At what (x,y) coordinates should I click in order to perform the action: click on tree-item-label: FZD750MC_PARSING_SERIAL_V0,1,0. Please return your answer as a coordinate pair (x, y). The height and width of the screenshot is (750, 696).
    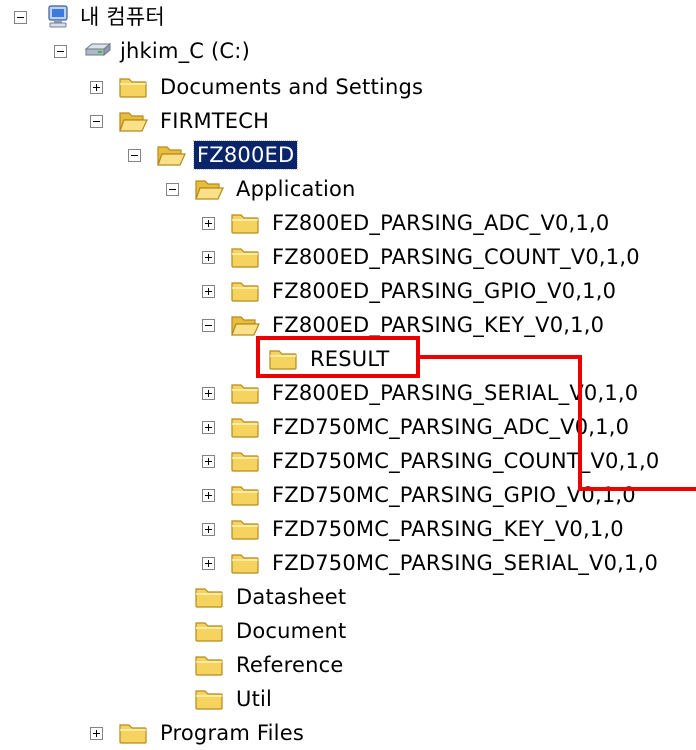
    Looking at the image, I should click on (465, 563).